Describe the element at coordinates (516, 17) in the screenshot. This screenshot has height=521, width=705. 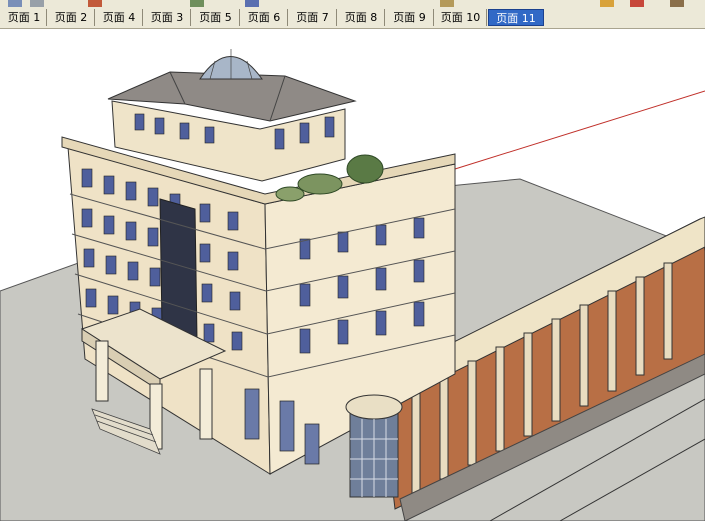
I see `tab-page-11: 页面 11` at that location.